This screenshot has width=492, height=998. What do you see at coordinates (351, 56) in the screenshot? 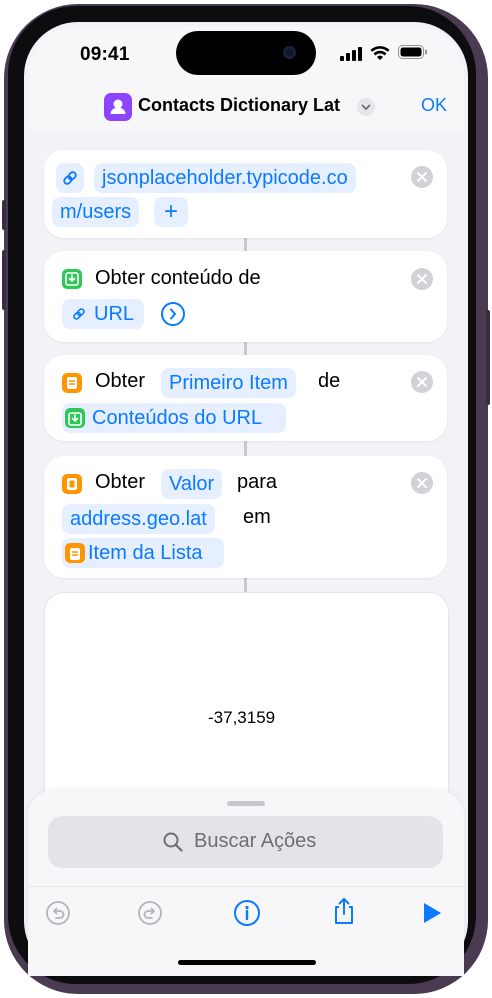
I see `signal-icon` at bounding box center [351, 56].